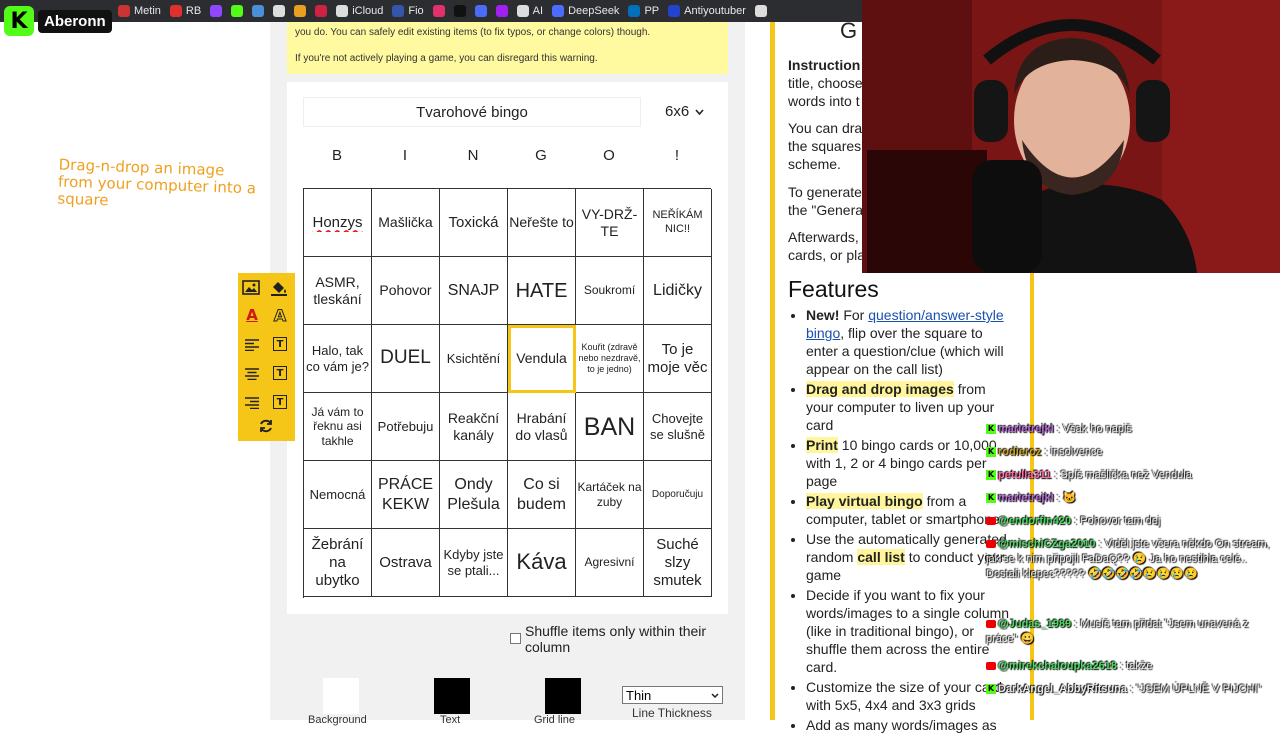  I want to click on grid-color-swatch, so click(563, 696).